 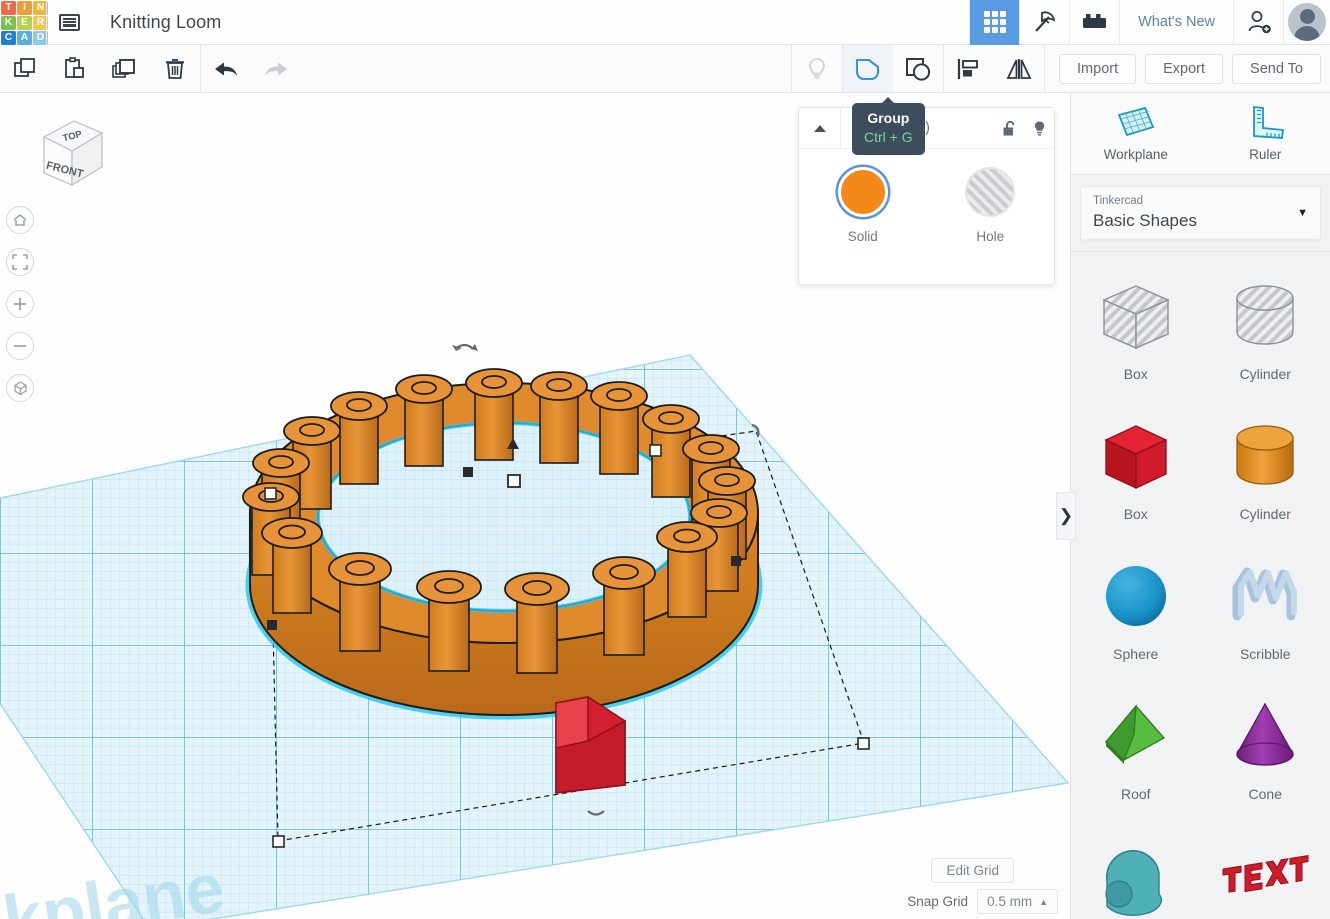 What do you see at coordinates (1269, 122) in the screenshot?
I see `ruler-icon` at bounding box center [1269, 122].